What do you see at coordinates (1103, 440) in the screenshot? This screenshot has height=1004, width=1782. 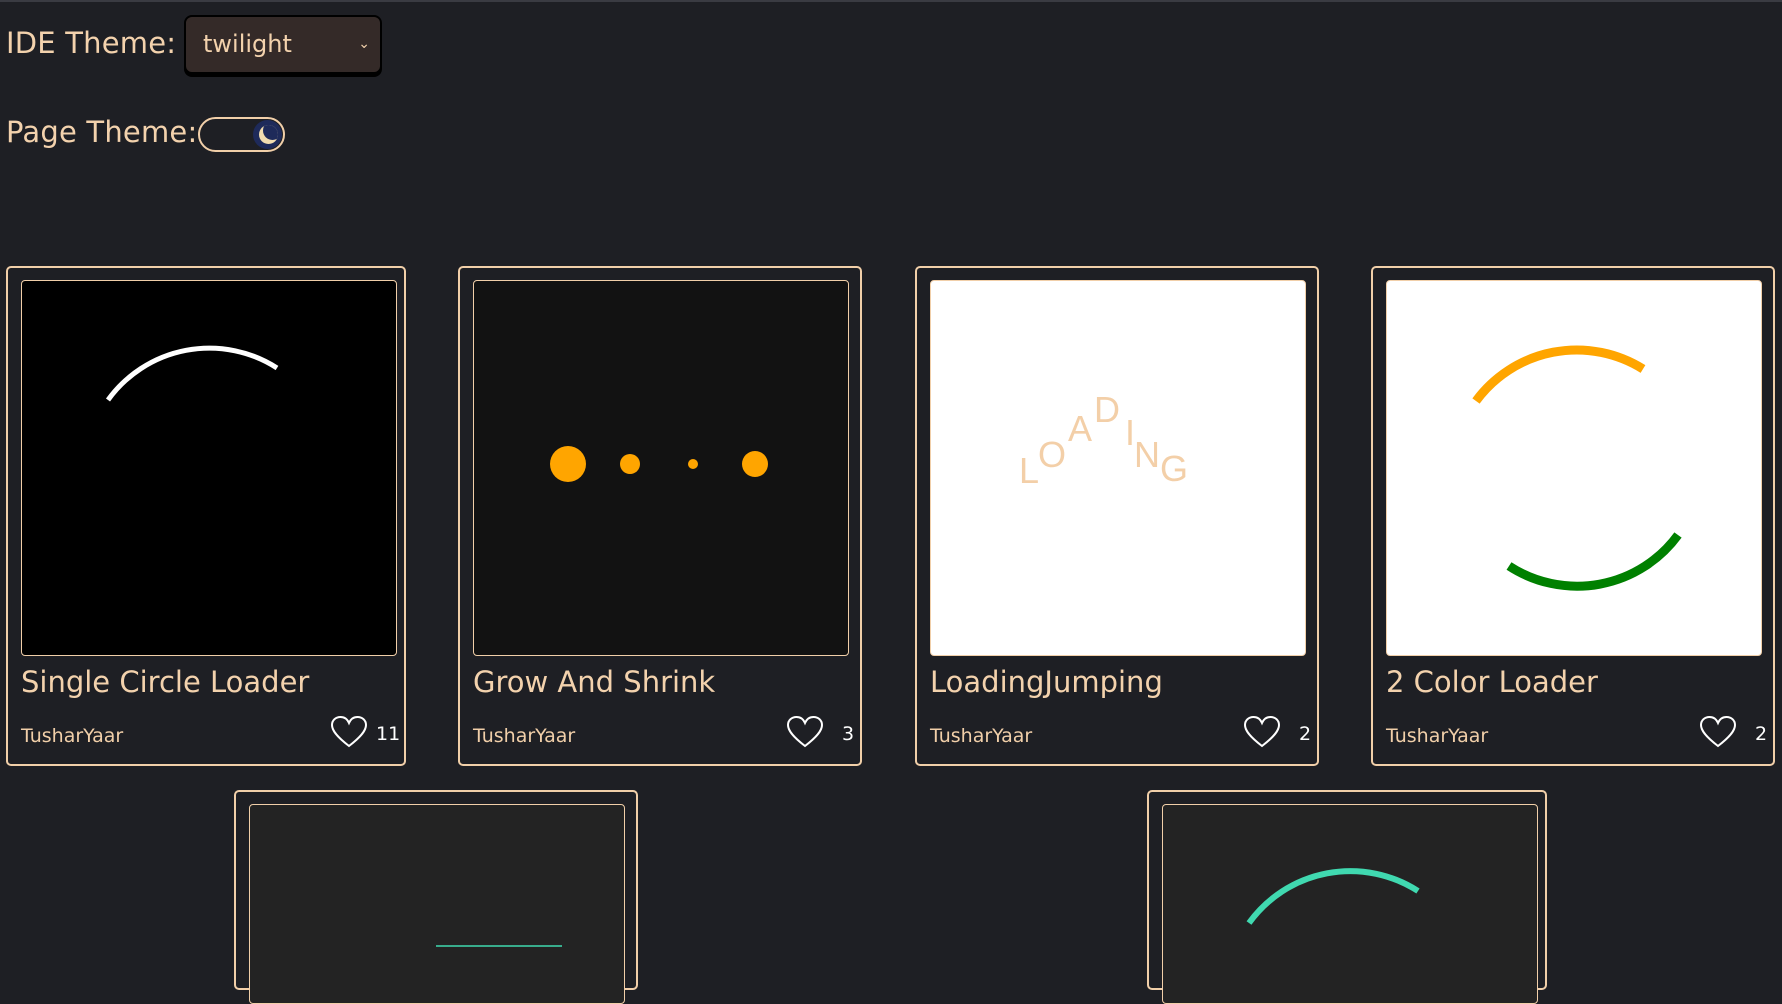 I see `loading-jumping-graphic: L O A D I N G` at bounding box center [1103, 440].